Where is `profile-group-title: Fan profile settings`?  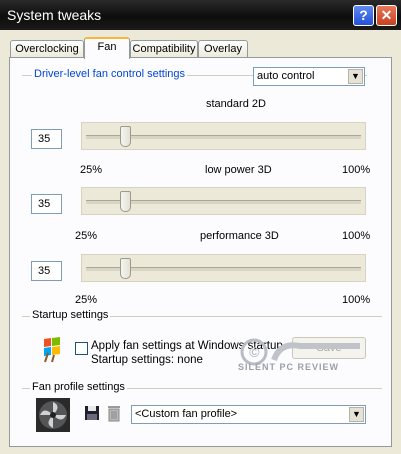
profile-group-title: Fan profile settings is located at coordinates (78, 387).